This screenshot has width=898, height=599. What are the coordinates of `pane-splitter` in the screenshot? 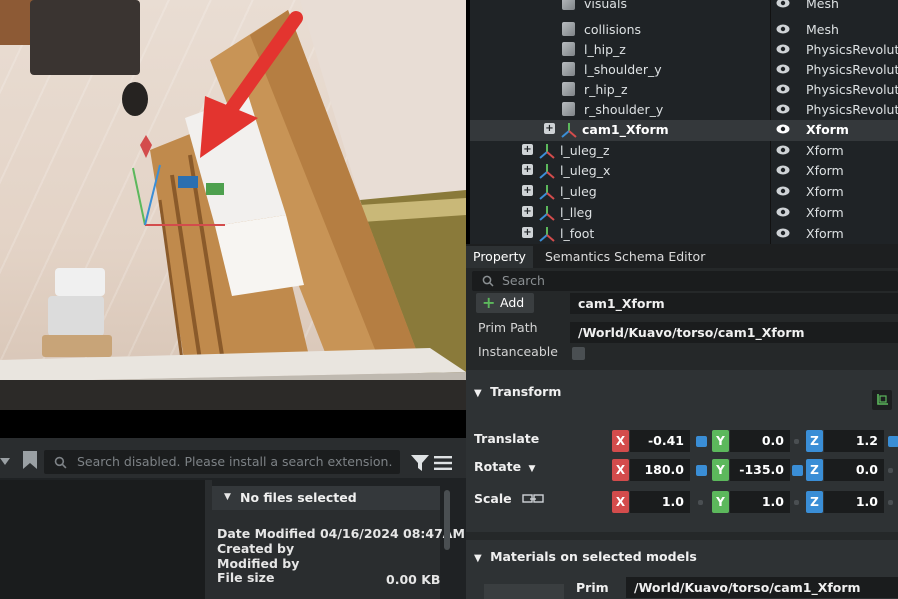 It's located at (208, 539).